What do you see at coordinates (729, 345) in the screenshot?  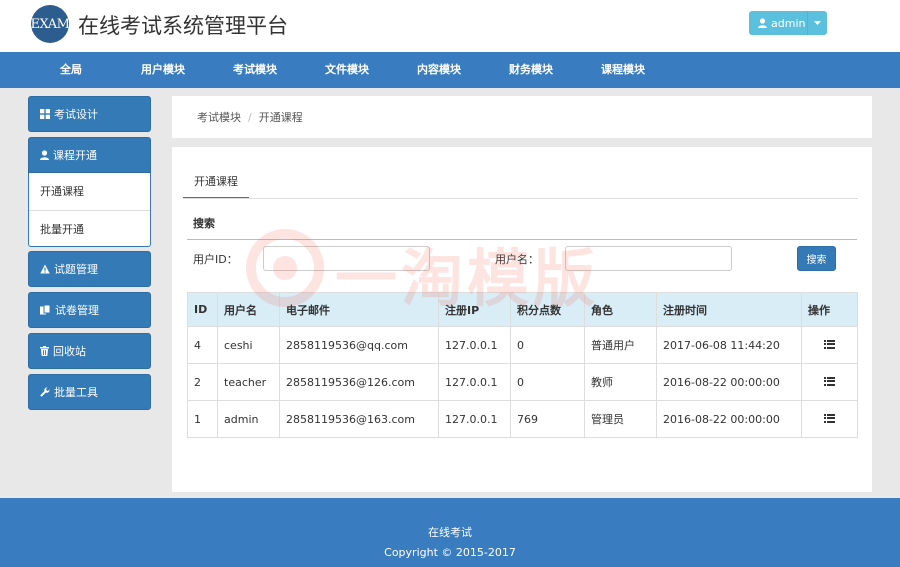 I see `cell-register-time: 2017-06-08 11:44:20` at bounding box center [729, 345].